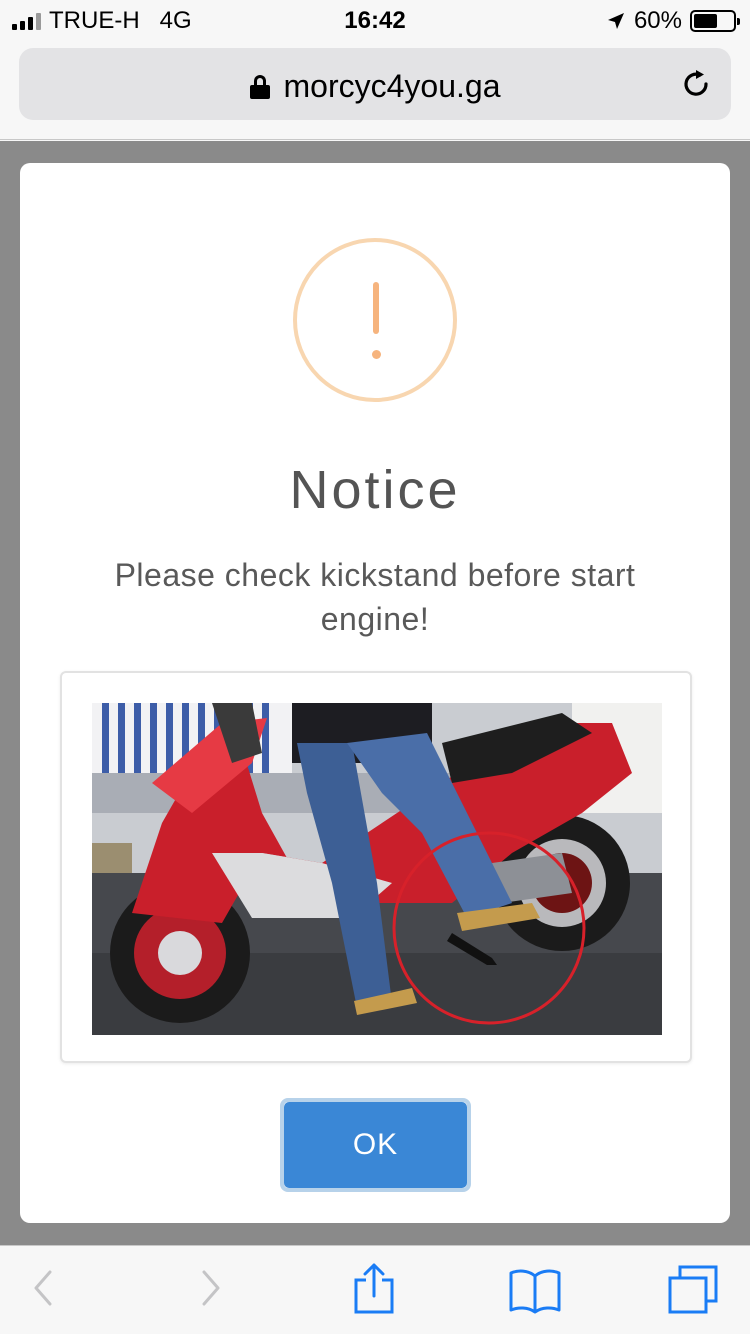 This screenshot has height=1334, width=750. I want to click on tabs-icon, so click(693, 1290).